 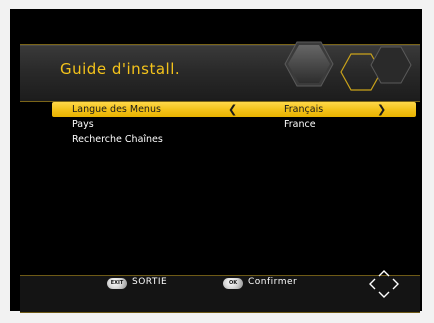 What do you see at coordinates (234, 139) in the screenshot?
I see `menu-item-recherche: Recherche Chaînes` at bounding box center [234, 139].